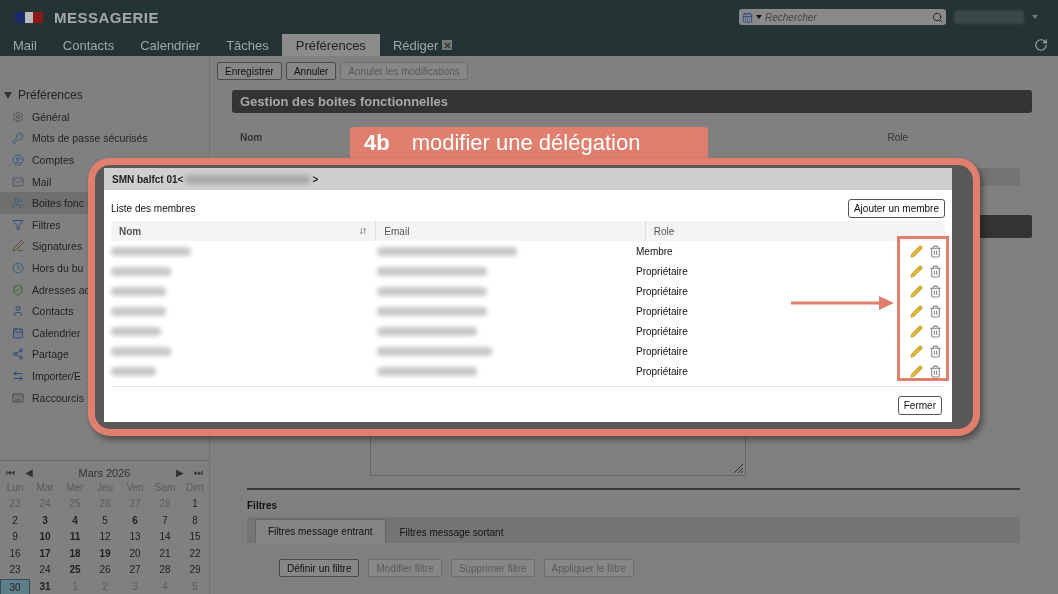 The height and width of the screenshot is (594, 1058). What do you see at coordinates (897, 137) in the screenshot?
I see `column-header: Role` at bounding box center [897, 137].